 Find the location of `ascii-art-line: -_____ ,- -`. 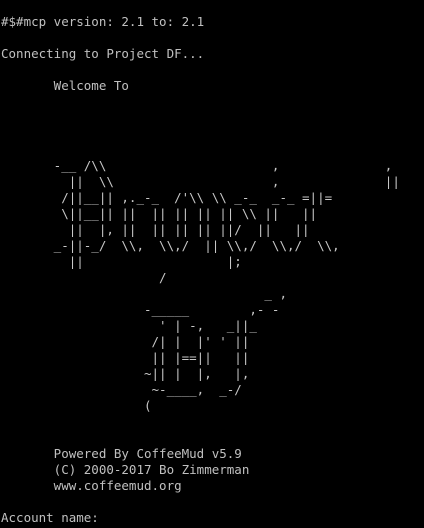

ascii-art-line: -_____ ,- - is located at coordinates (140, 309).